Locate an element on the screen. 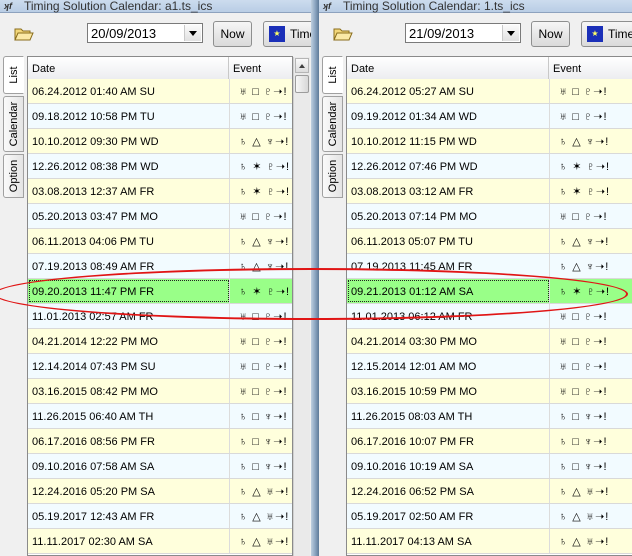 This screenshot has width=632, height=556. table-row: 11.26.2015 08:03 AM TH ♄ □ ♆➝! is located at coordinates (489, 416).